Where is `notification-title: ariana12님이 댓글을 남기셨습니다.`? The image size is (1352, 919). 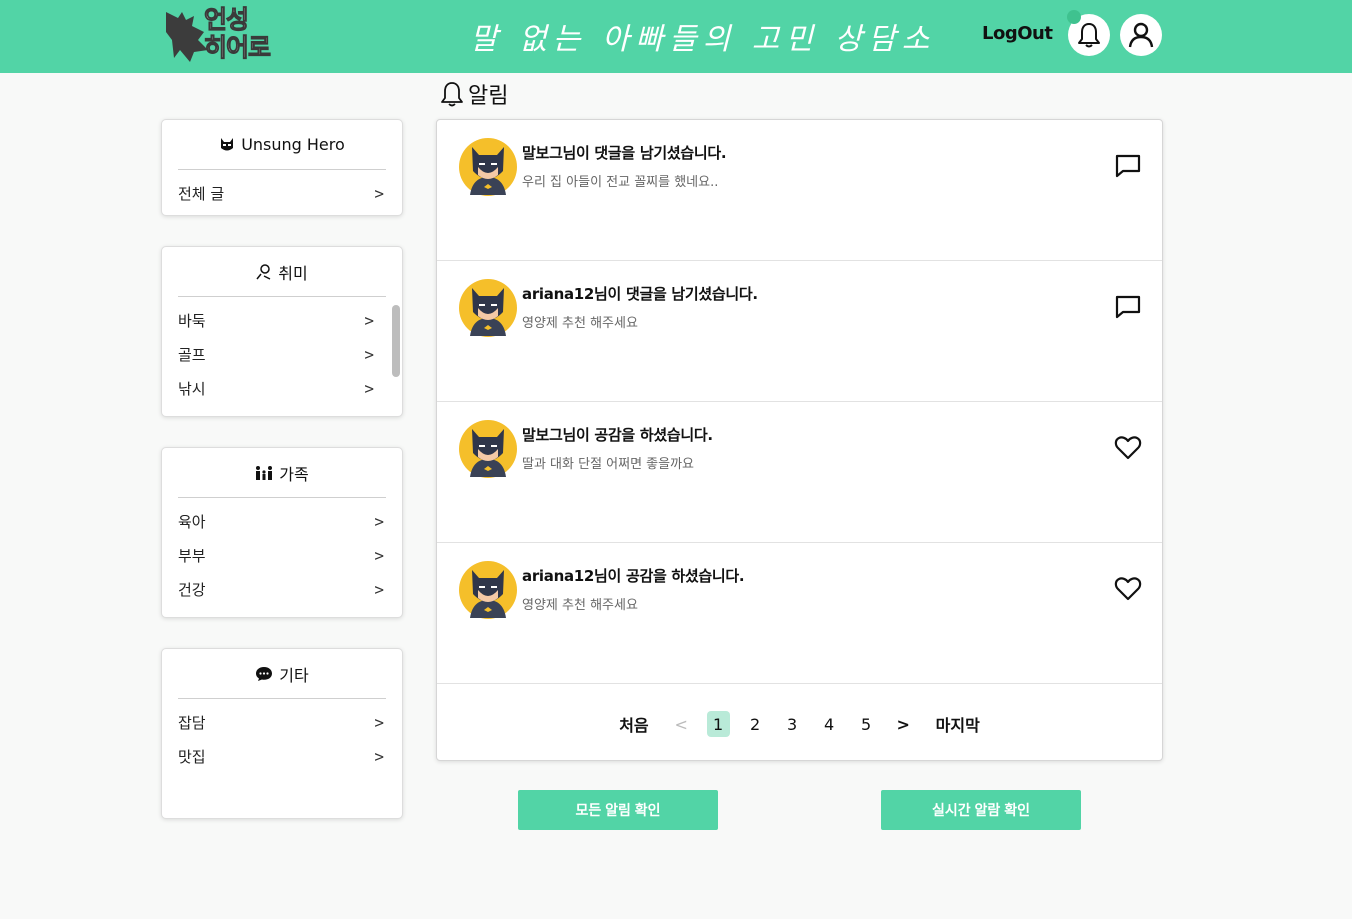
notification-title: ariana12님이 댓글을 남기셨습니다. is located at coordinates (640, 294).